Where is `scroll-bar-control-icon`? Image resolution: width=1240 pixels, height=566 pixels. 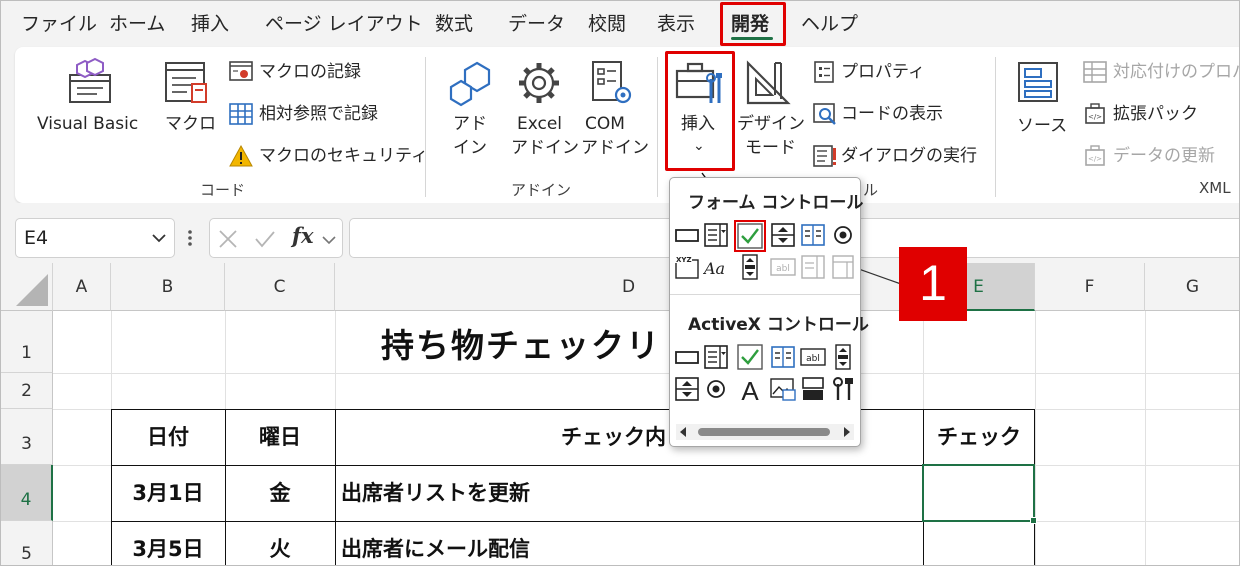
scroll-bar-control-icon is located at coordinates (750, 267).